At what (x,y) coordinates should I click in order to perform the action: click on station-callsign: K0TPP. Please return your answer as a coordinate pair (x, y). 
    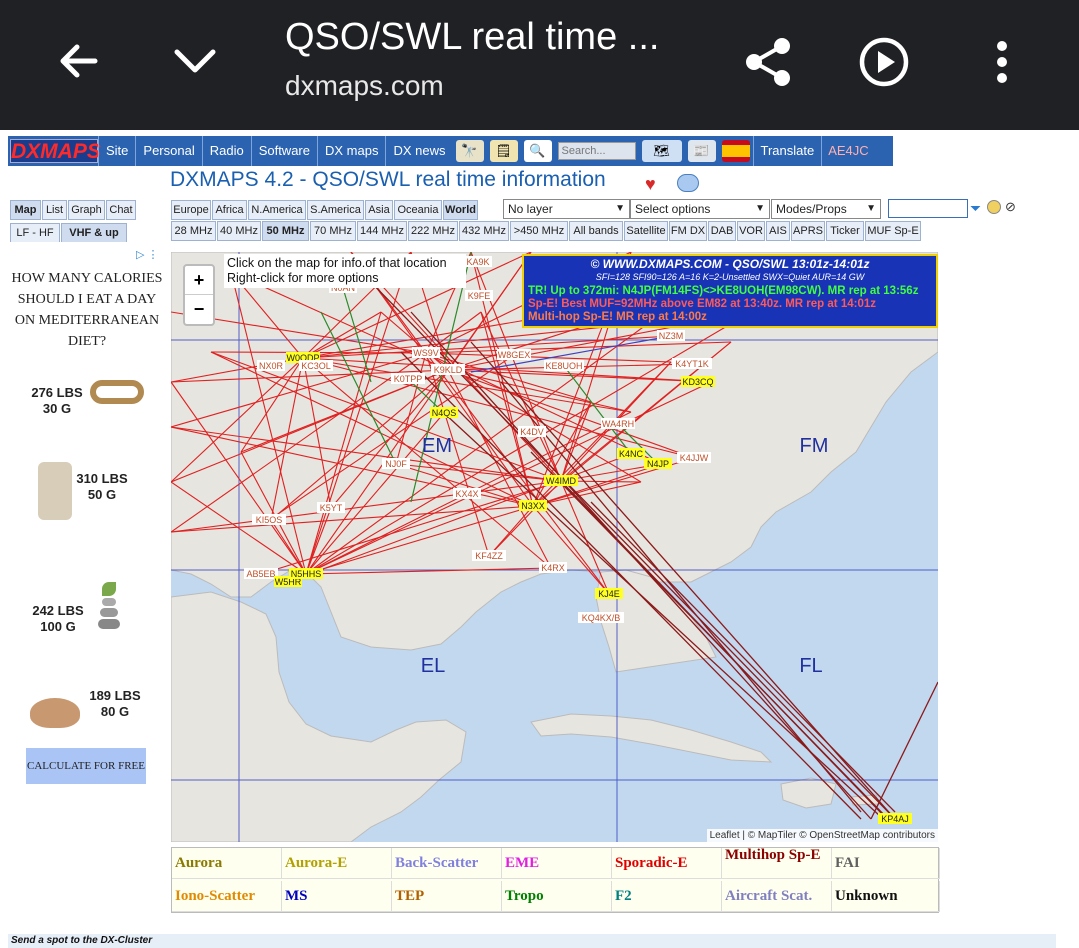
    Looking at the image, I should click on (408, 379).